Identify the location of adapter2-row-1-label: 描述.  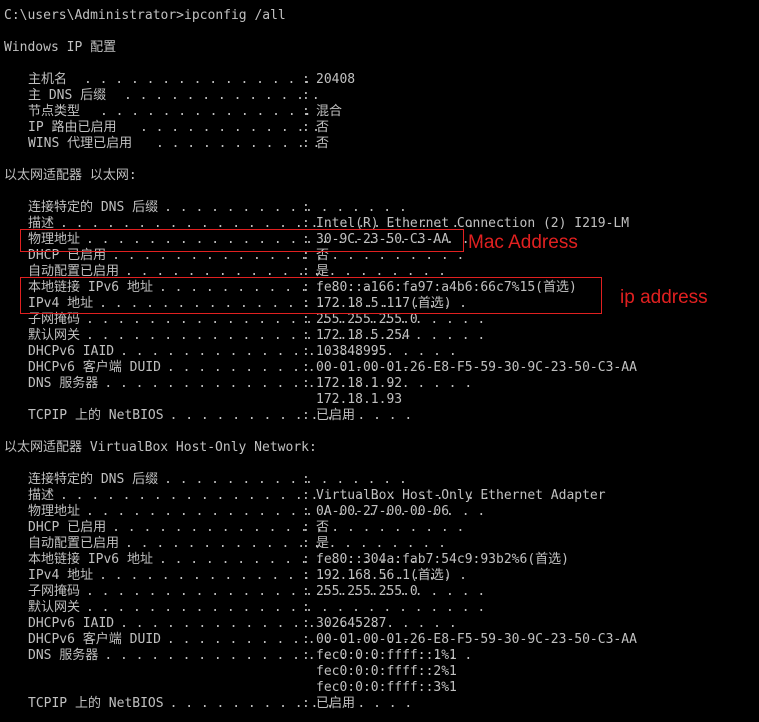
(41, 495).